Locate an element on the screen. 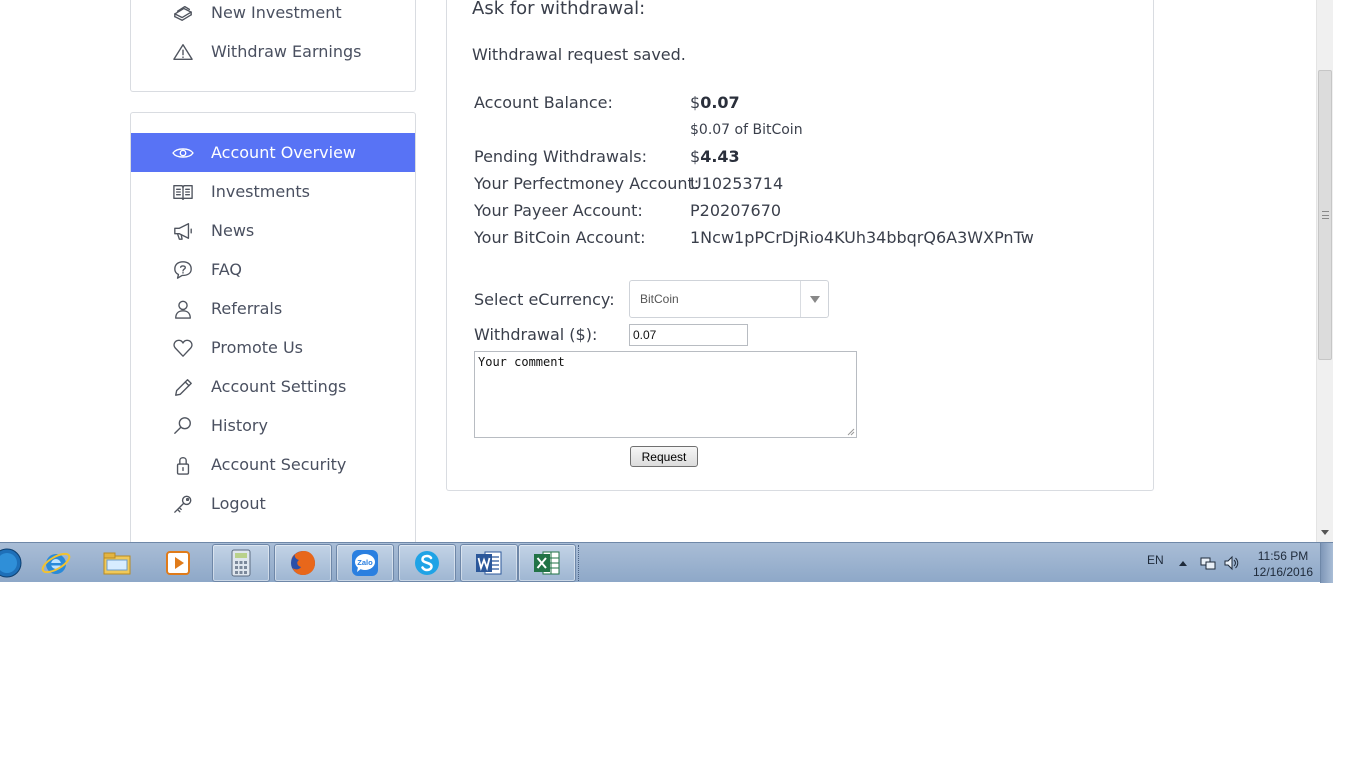 The height and width of the screenshot is (768, 1366). sidebar-item-faq: FAQ is located at coordinates (273, 269).